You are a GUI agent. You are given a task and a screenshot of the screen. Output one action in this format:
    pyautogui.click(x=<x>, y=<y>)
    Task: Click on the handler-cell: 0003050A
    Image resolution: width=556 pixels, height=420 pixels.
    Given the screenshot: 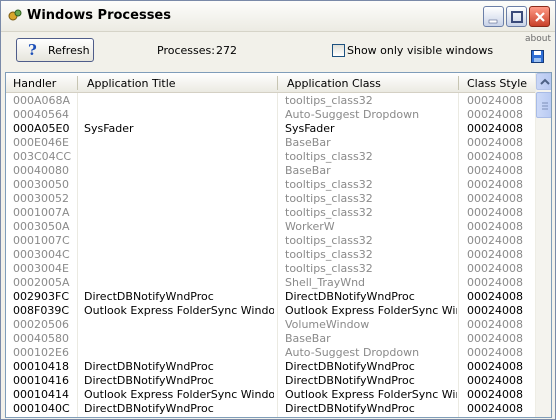 What is the action you would take?
    pyautogui.click(x=41, y=226)
    